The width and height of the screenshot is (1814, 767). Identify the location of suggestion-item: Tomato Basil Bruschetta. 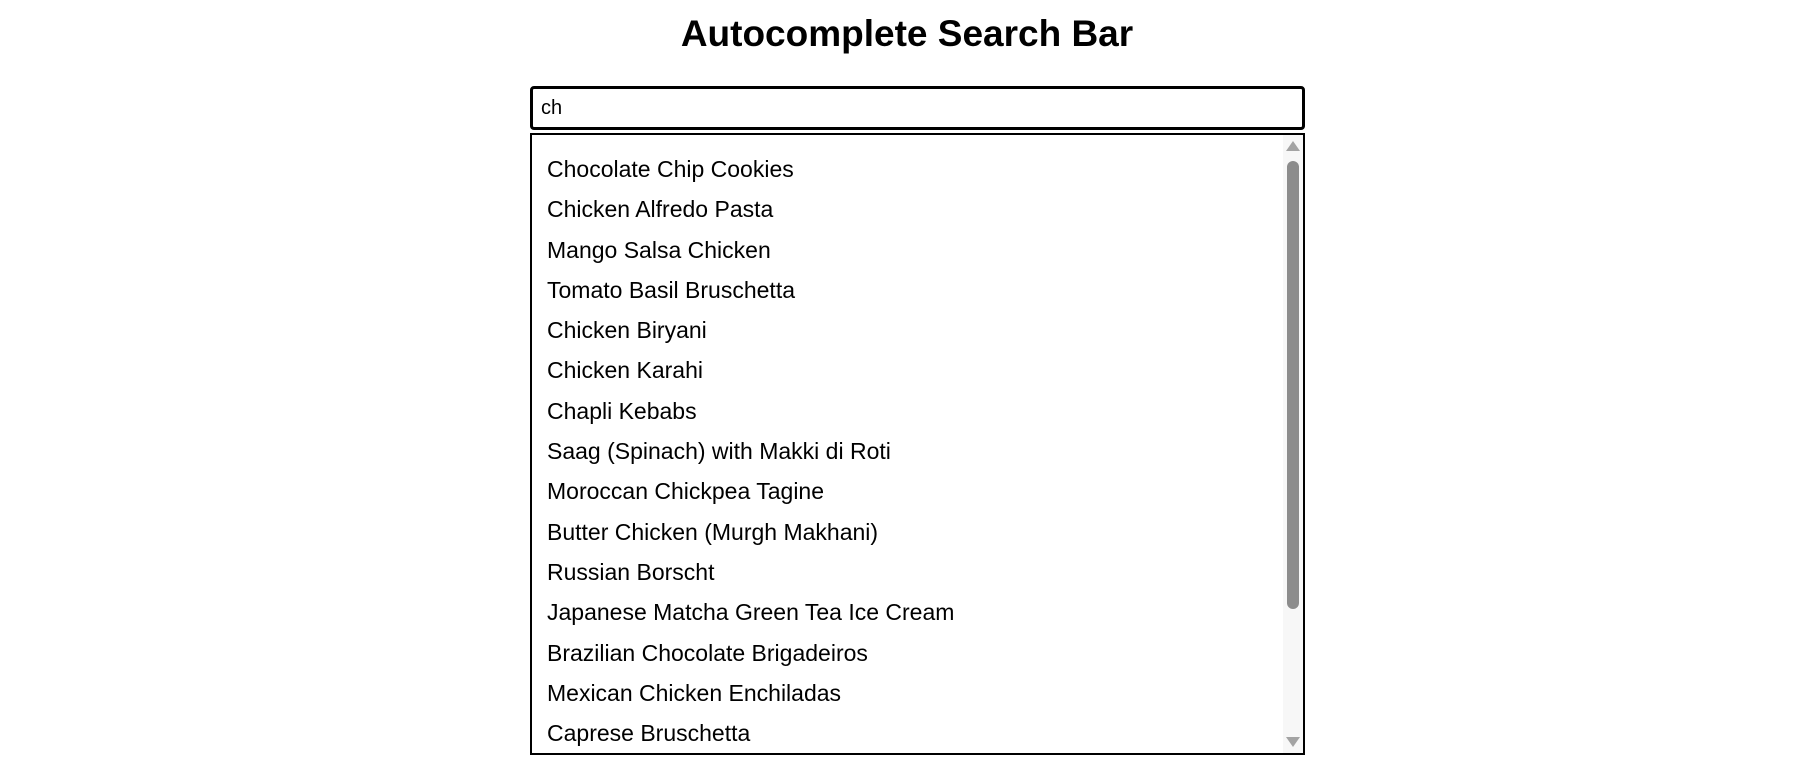
(906, 290).